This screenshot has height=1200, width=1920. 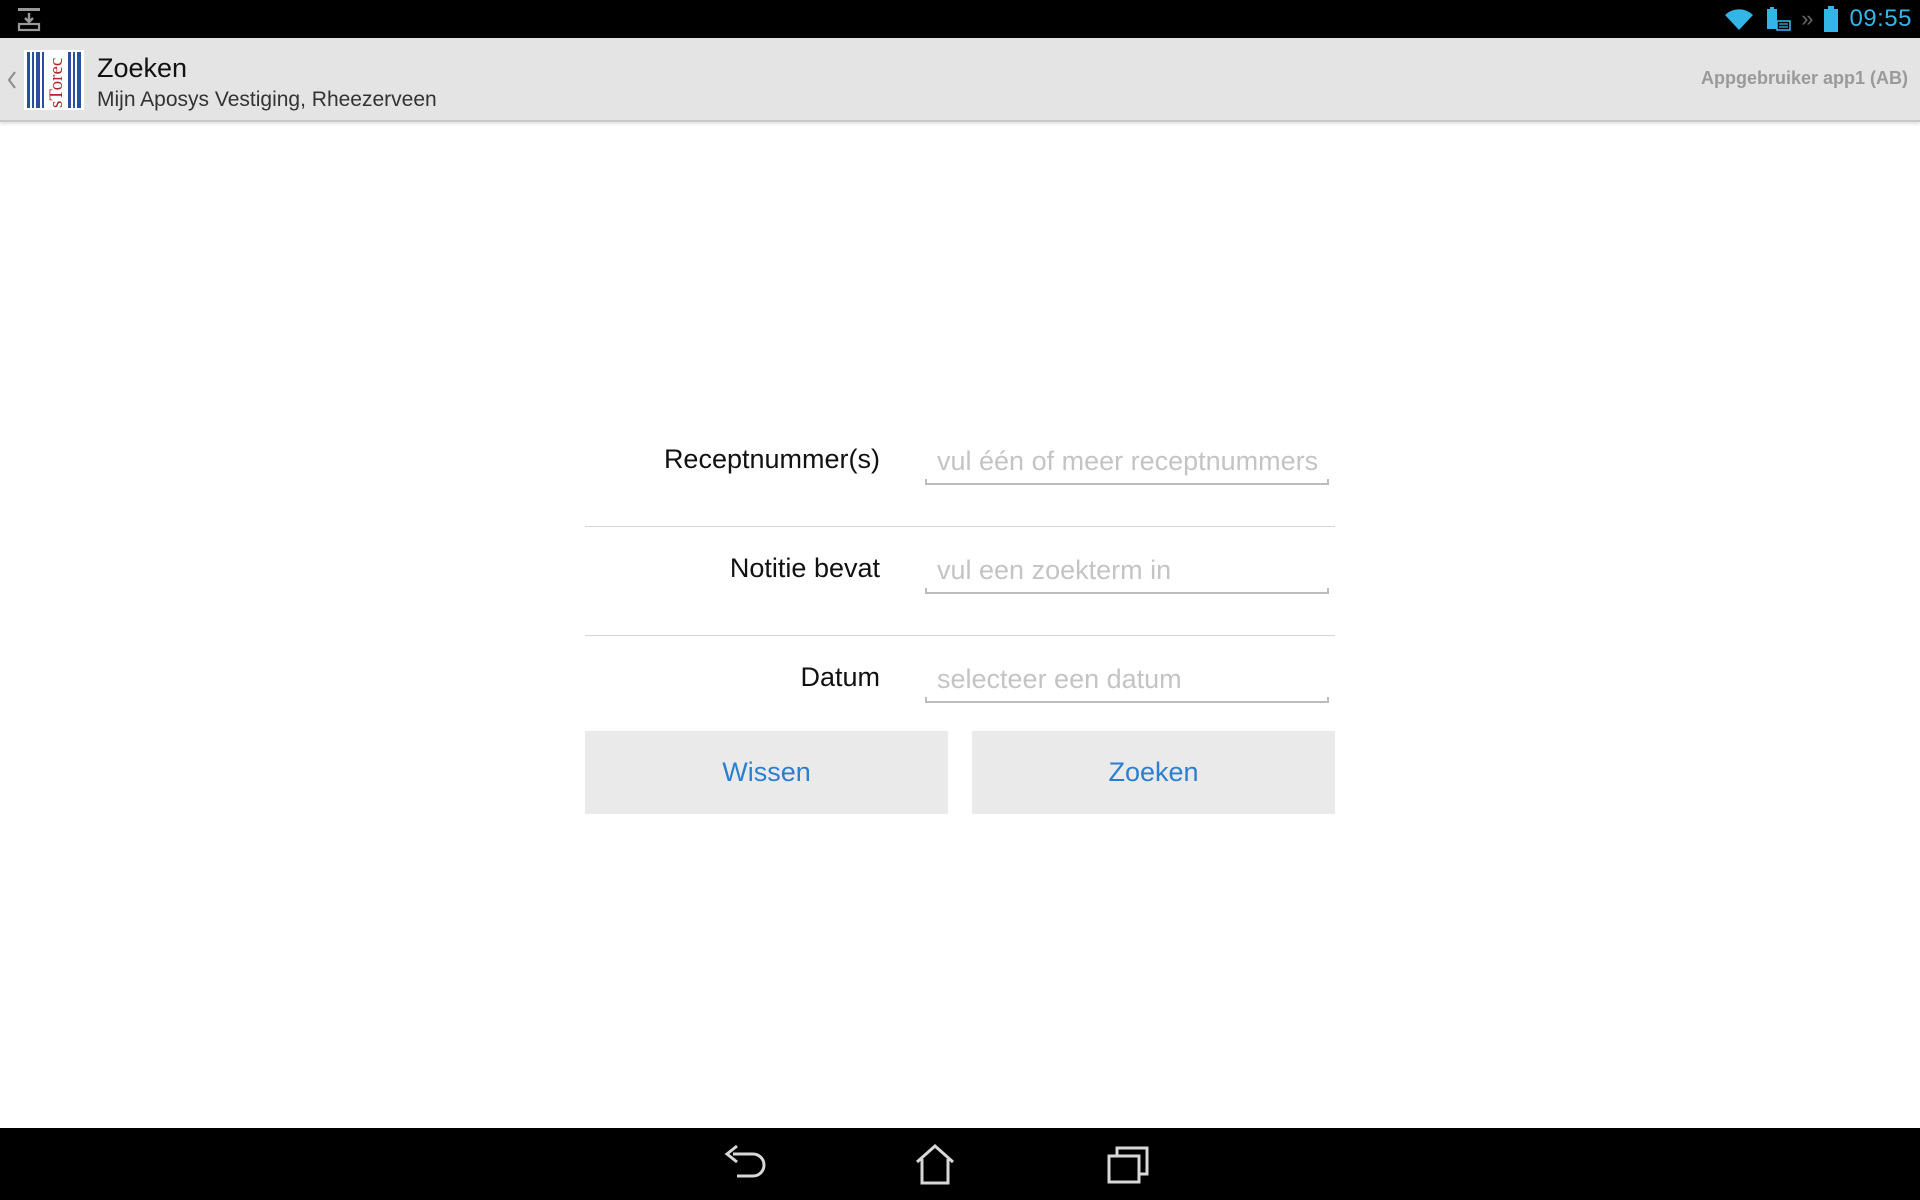 I want to click on page-subtitle: Mijn Aposys Vestiging, Rheezerveen, so click(x=267, y=99).